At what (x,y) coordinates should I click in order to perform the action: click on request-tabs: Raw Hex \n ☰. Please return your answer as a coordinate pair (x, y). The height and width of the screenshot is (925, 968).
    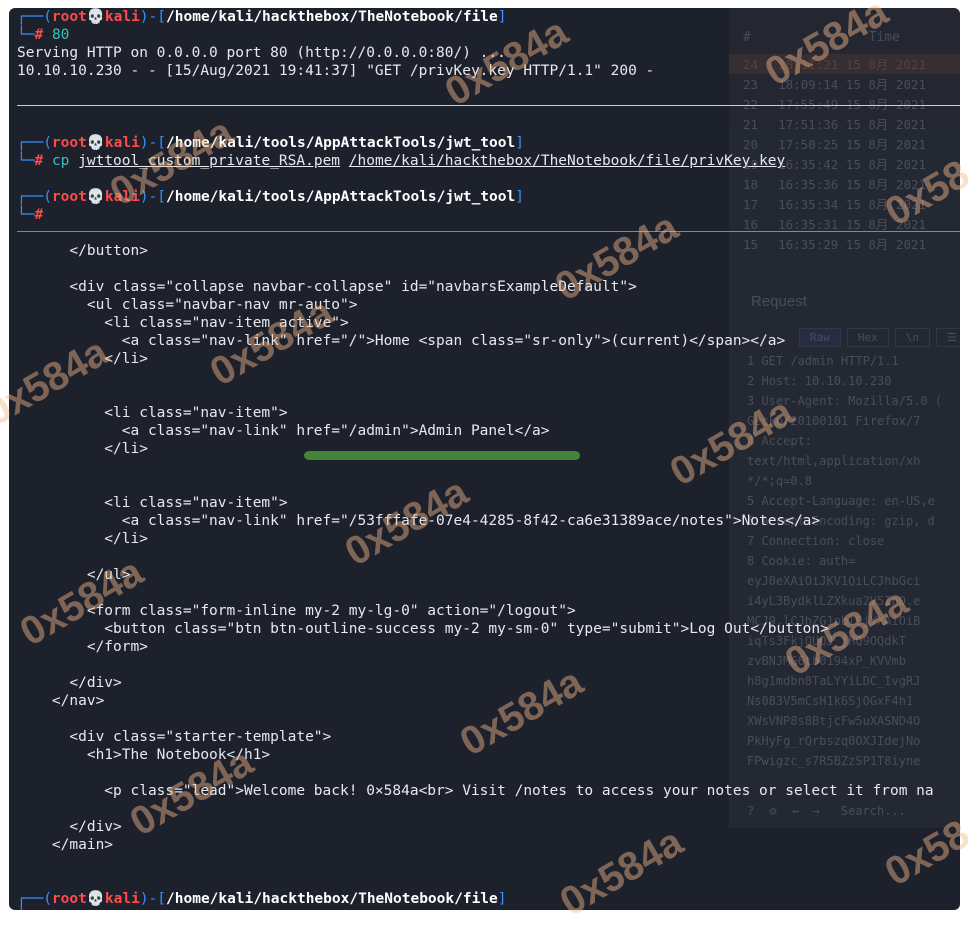
    Looking at the image, I should click on (879, 337).